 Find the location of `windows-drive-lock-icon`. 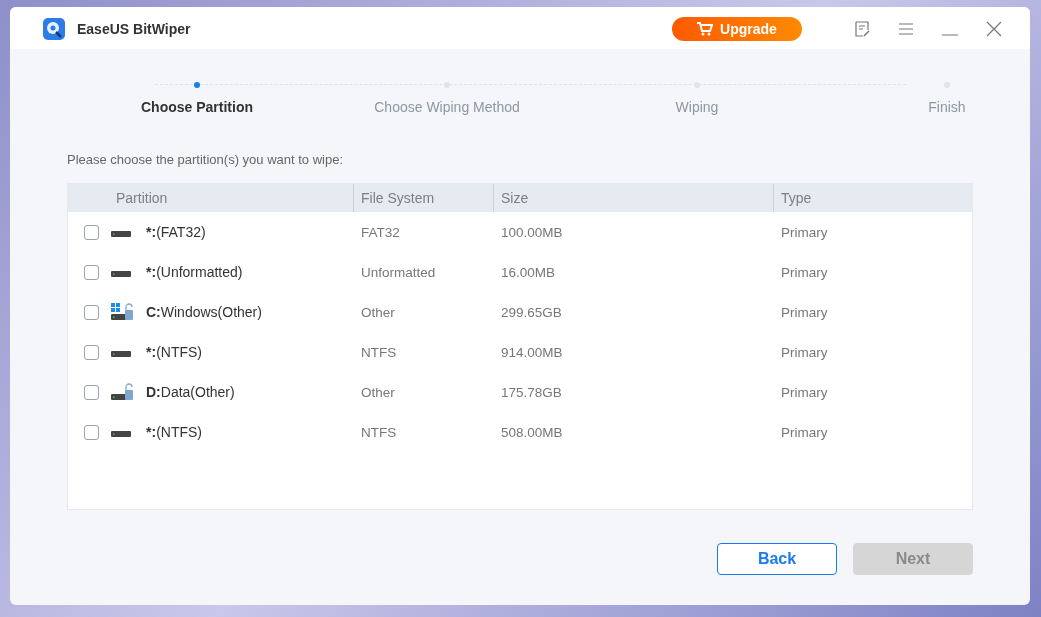

windows-drive-lock-icon is located at coordinates (122, 312).